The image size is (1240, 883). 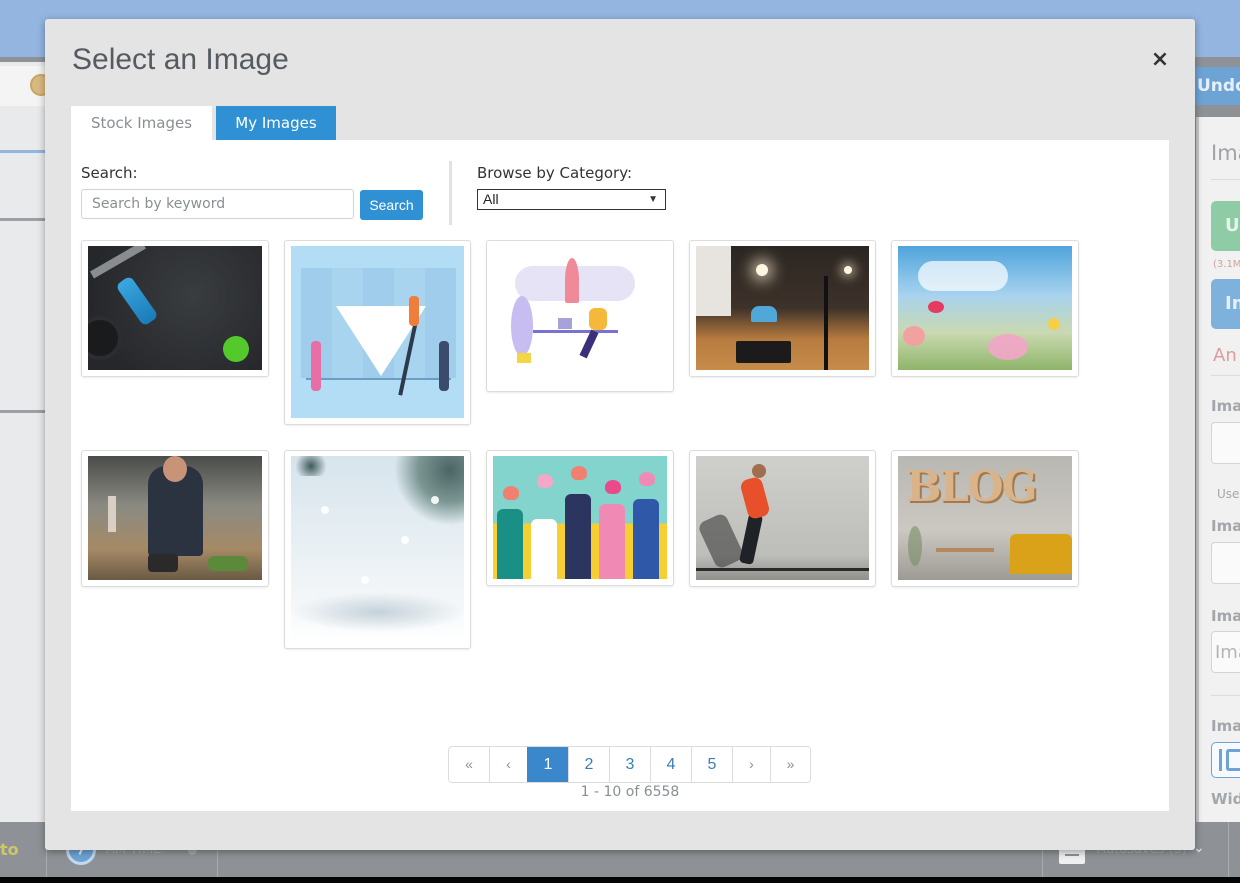 What do you see at coordinates (588, 764) in the screenshot?
I see `pagination-page-2: 2` at bounding box center [588, 764].